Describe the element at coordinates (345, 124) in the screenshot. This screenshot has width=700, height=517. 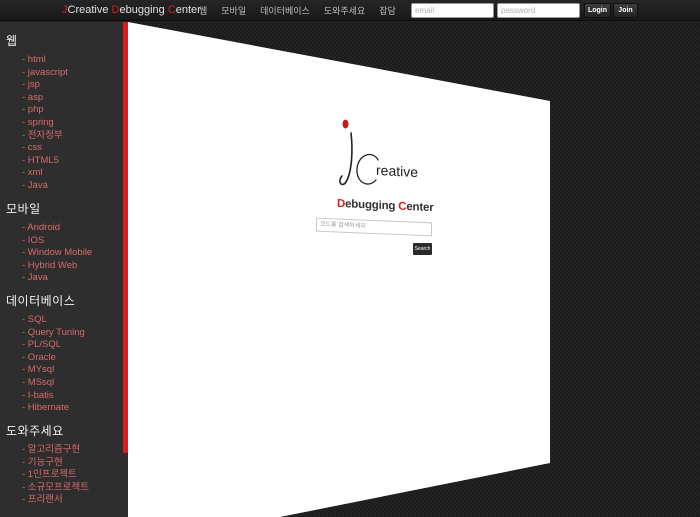
I see `logo-dot` at that location.